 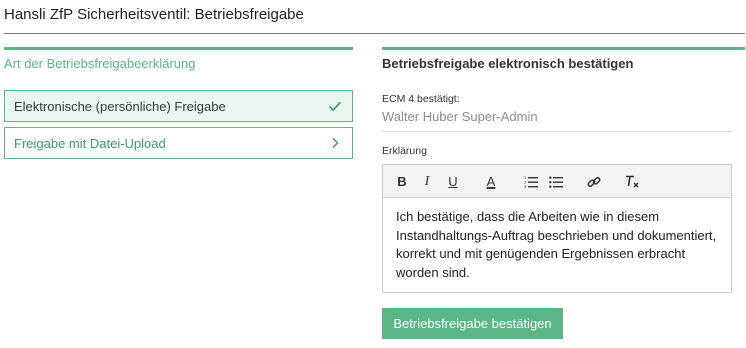 I want to click on font-color-icon: A, so click(x=491, y=182).